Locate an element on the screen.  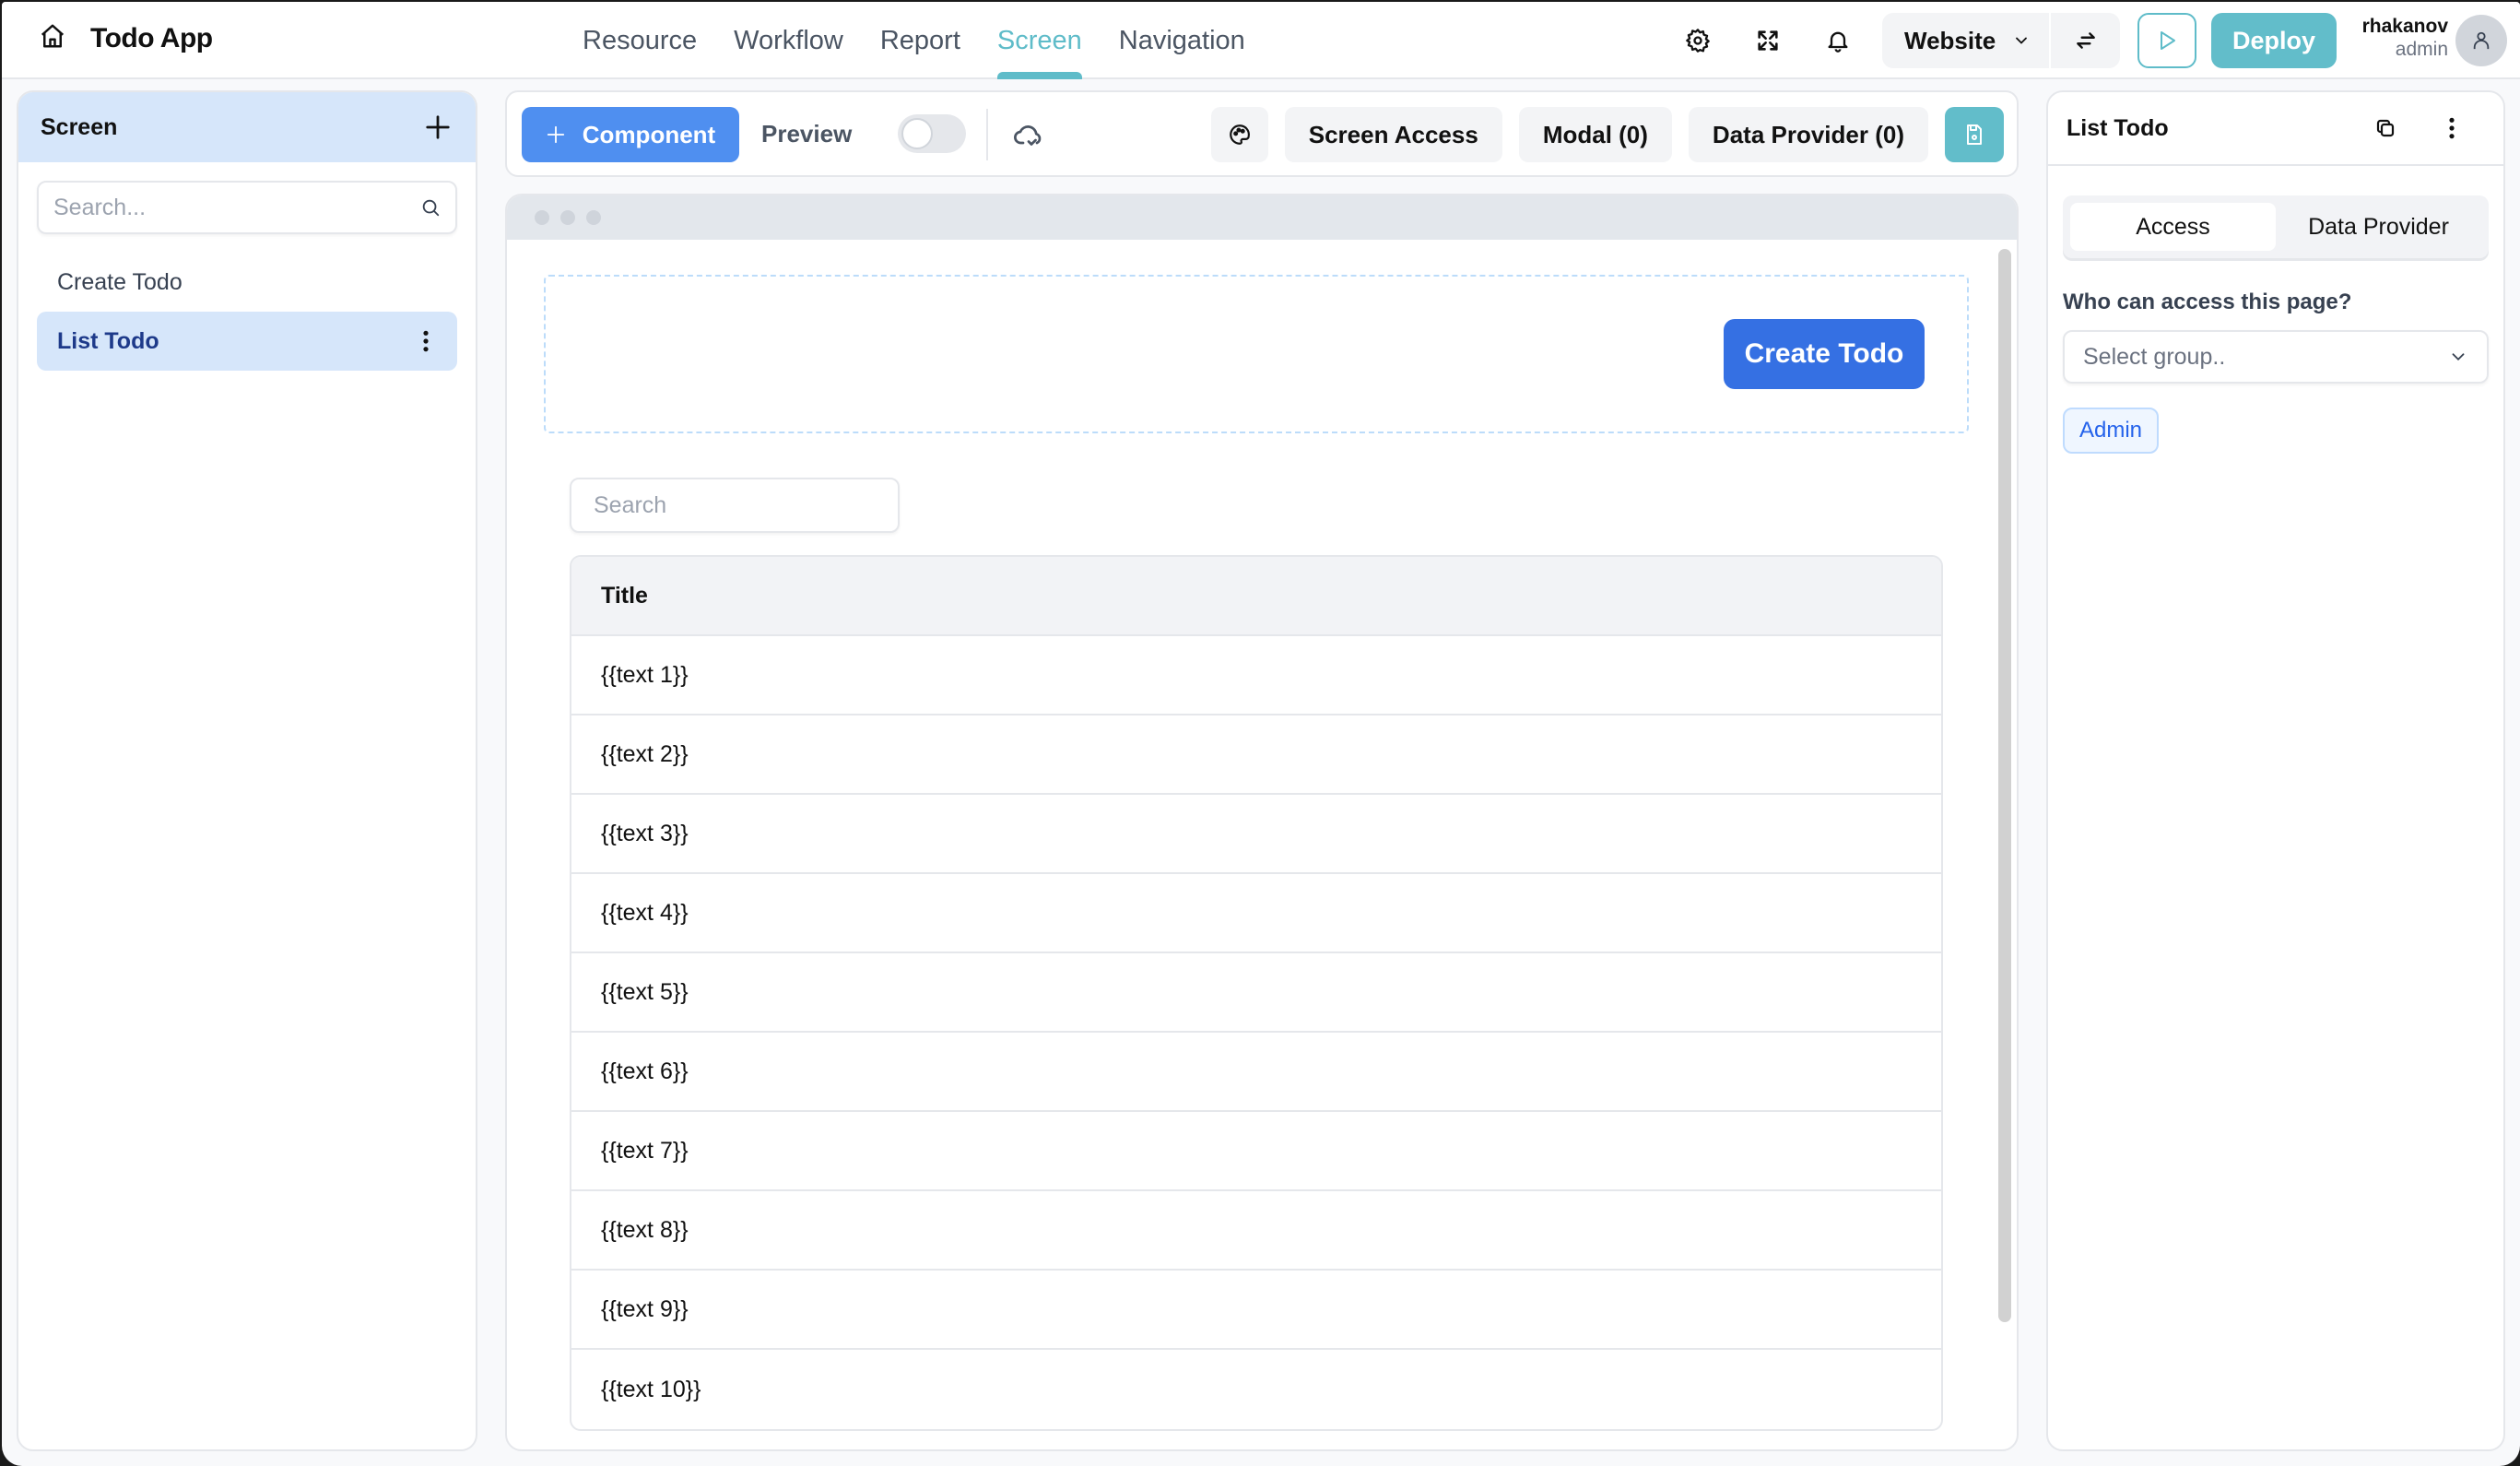
run-button is located at coordinates (2166, 40).